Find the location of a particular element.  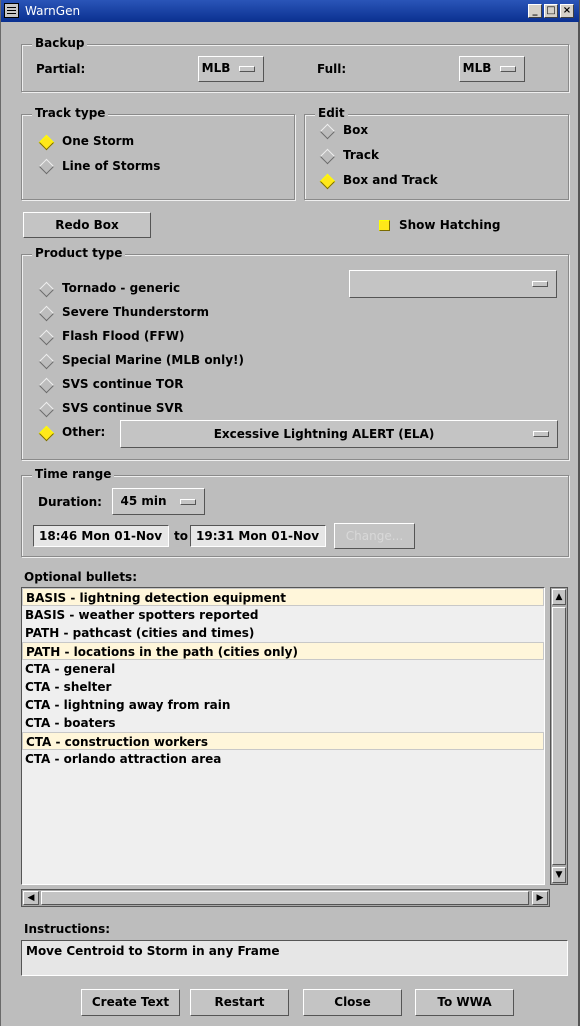

list-item: CTA - shelter is located at coordinates (283, 687).